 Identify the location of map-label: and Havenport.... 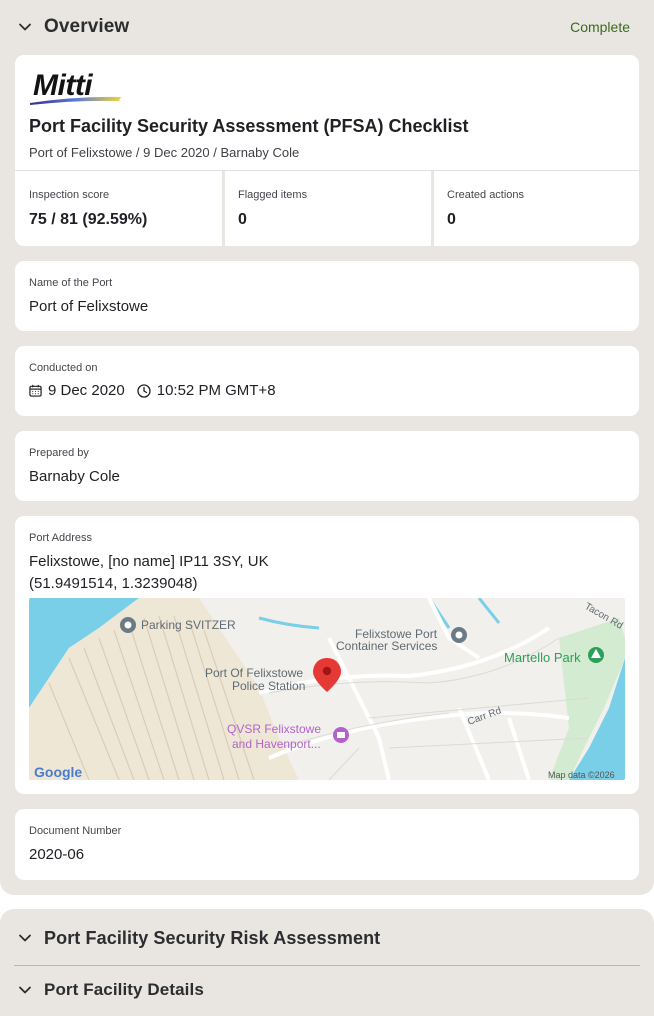
(276, 744).